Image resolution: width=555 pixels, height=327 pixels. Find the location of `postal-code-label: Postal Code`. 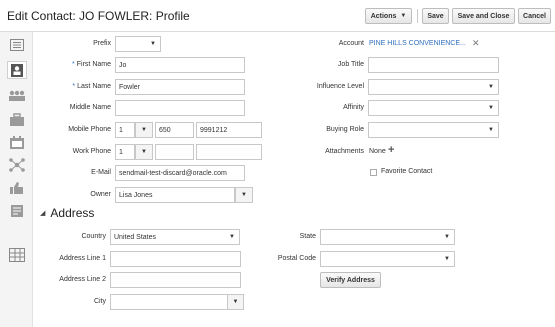

postal-code-label: Postal Code is located at coordinates (296, 258).